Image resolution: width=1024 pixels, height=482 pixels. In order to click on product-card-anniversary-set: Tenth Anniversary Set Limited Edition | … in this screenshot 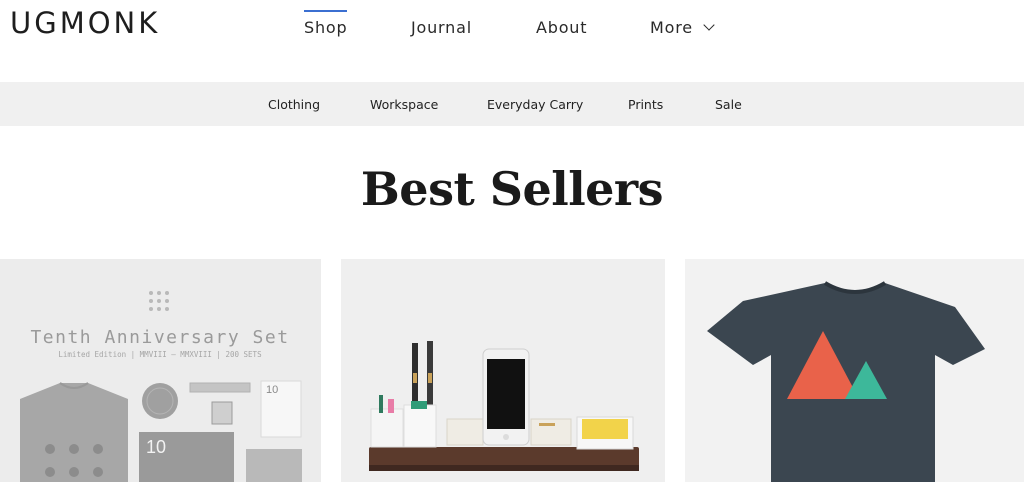, I will do `click(160, 370)`.